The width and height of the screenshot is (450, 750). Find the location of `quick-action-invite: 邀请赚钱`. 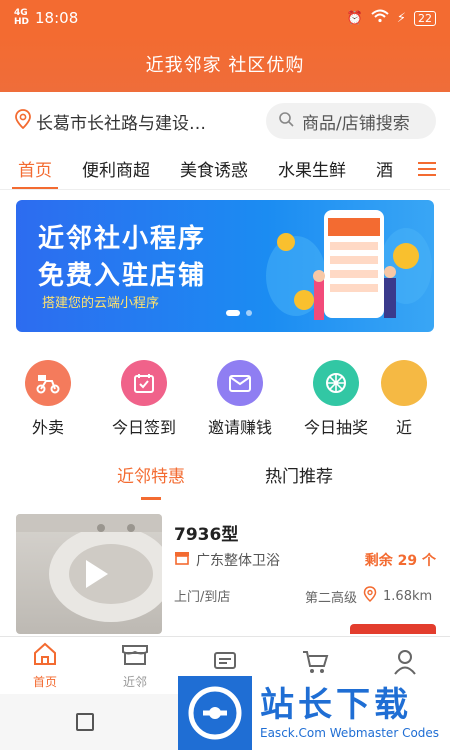

quick-action-invite: 邀请赚钱 is located at coordinates (240, 400).